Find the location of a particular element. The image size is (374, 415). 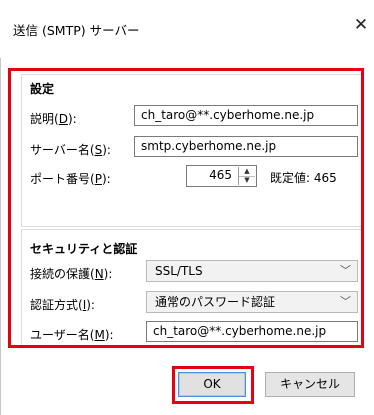

dialog-title: 送信 (SMTP) サーバー is located at coordinates (76, 30).